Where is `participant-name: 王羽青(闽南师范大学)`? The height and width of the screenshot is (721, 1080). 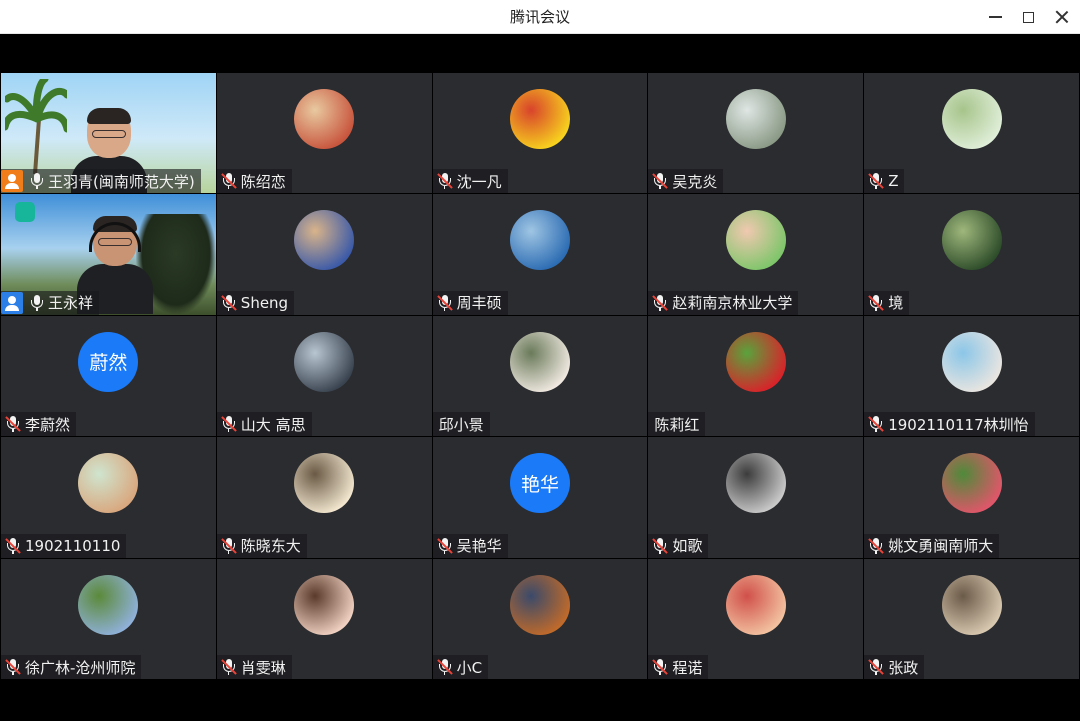 participant-name: 王羽青(闽南师范大学) is located at coordinates (121, 181).